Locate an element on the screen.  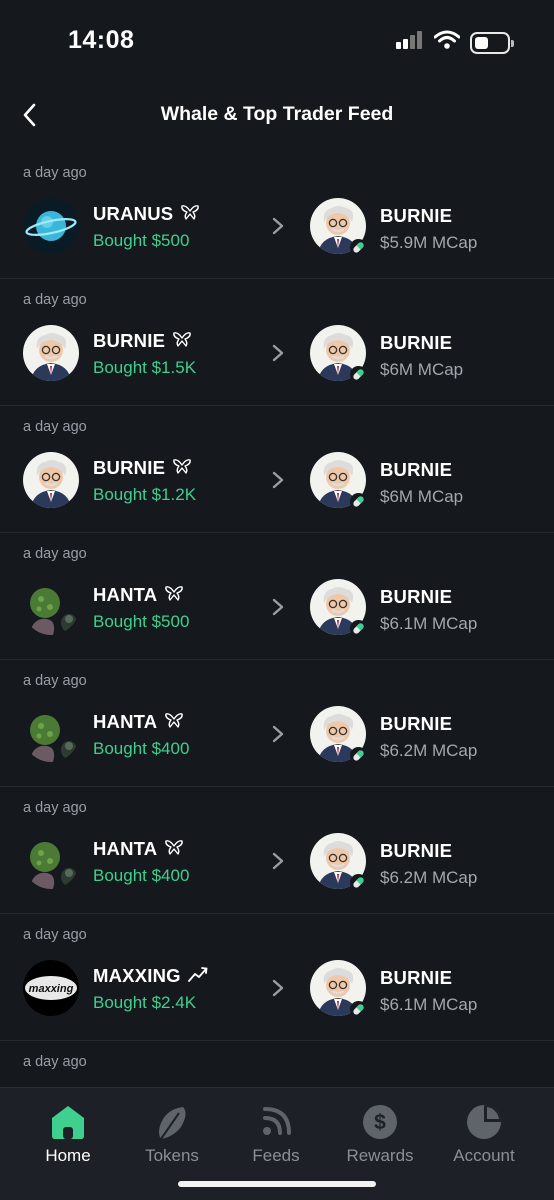
tab-home: Home is located at coordinates (68, 1134).